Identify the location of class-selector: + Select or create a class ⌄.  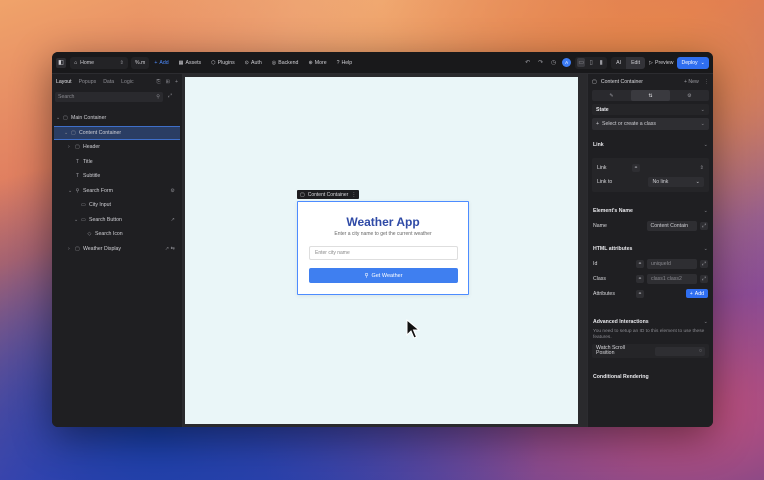
(650, 124).